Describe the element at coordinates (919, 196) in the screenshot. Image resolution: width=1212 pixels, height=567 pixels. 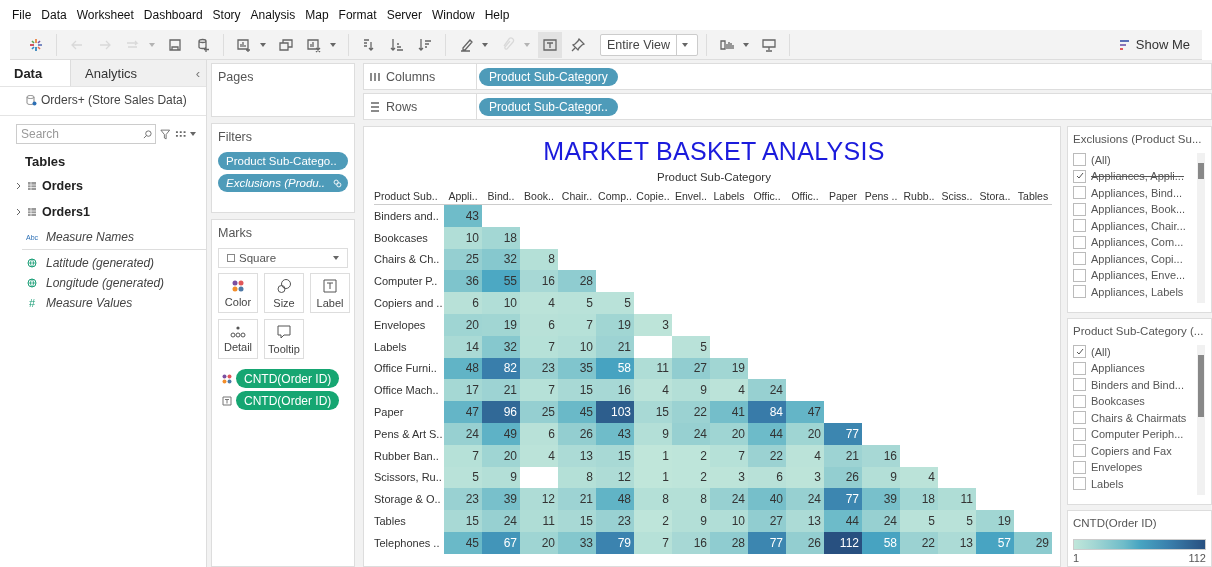
I see `column-header: Rubb..` at that location.